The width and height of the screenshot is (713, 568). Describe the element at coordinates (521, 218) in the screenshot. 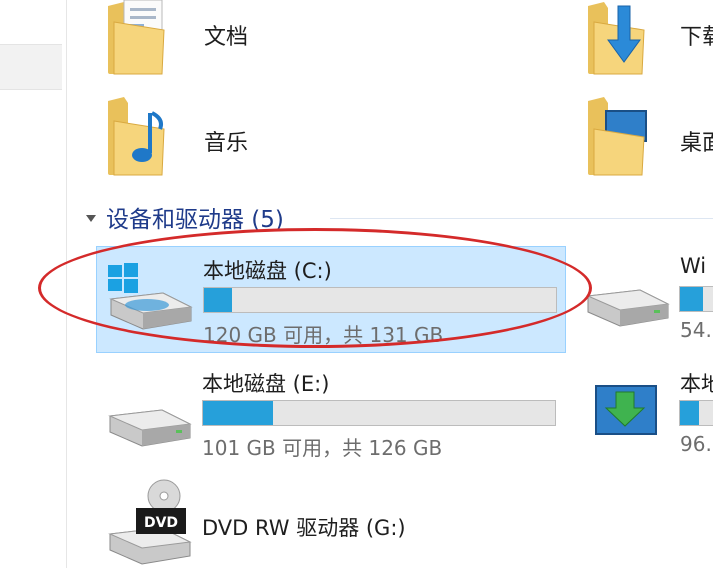

I see `section-divider` at that location.